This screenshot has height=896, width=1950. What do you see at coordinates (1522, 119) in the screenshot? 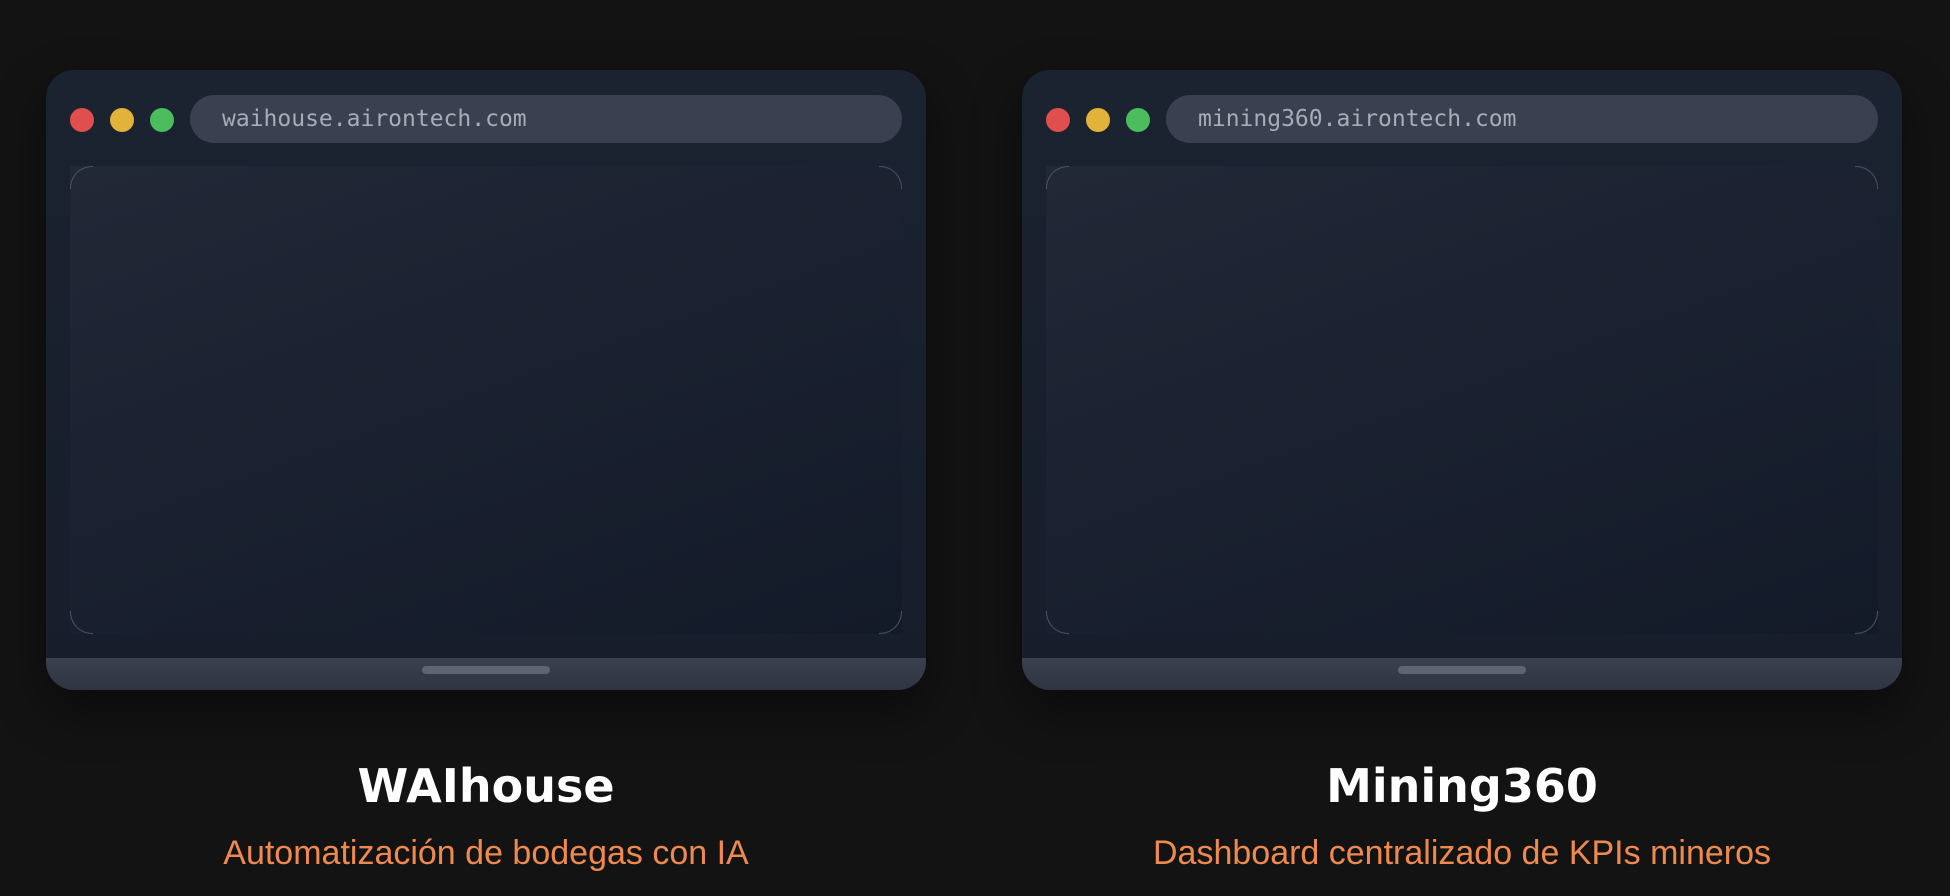
I see `url-bar: mining360.airontech.com` at bounding box center [1522, 119].